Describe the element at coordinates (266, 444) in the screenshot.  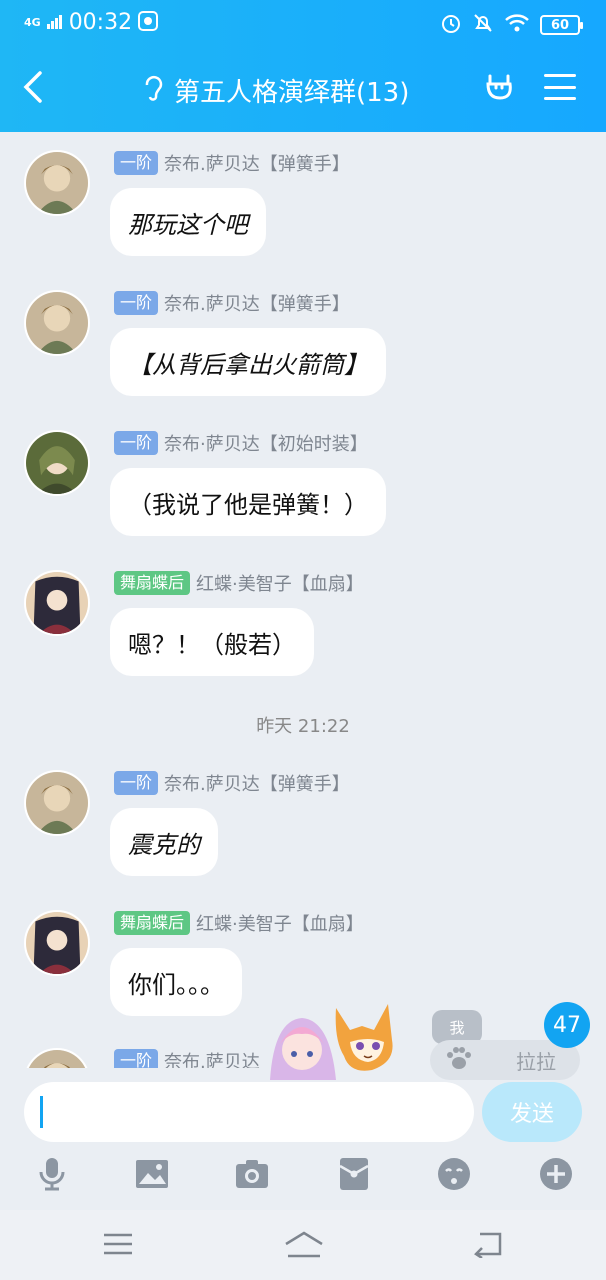
I see `sender-name: 奈布·萨贝达【初始时装】` at that location.